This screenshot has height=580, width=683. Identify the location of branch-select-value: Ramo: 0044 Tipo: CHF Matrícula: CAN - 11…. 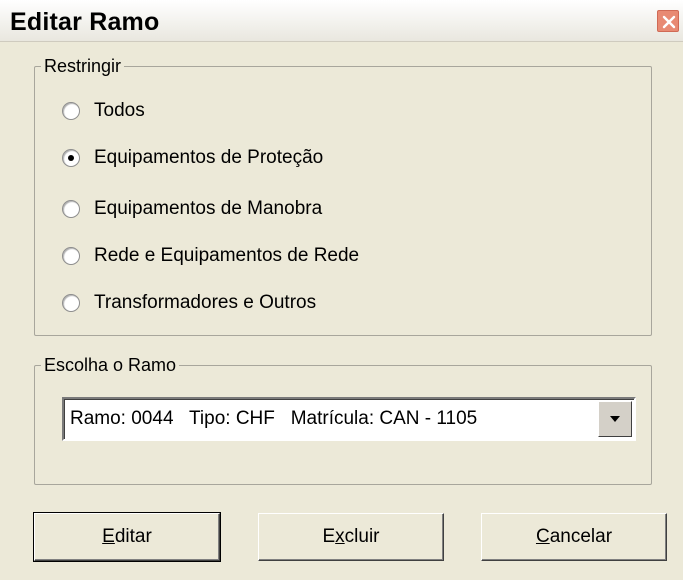
(274, 418).